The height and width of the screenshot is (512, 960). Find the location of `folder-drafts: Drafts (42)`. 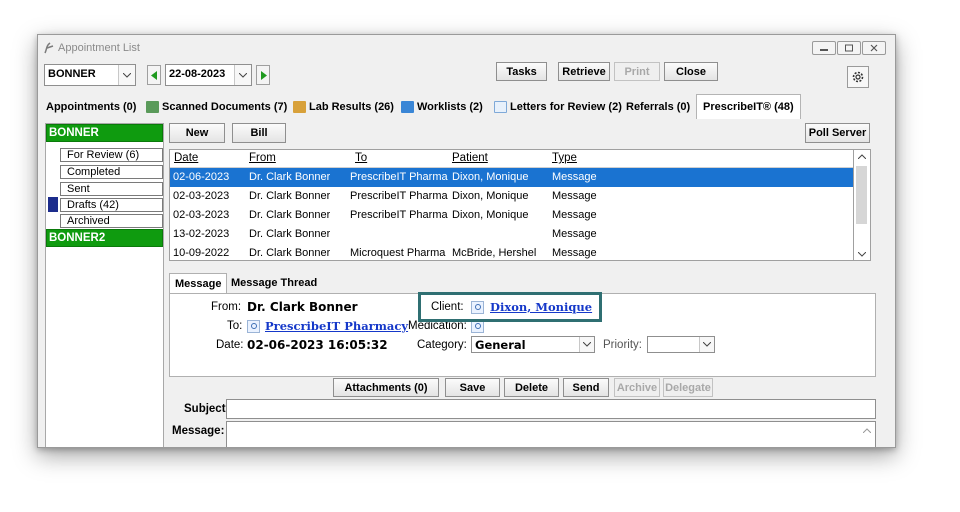

folder-drafts: Drafts (42) is located at coordinates (111, 205).